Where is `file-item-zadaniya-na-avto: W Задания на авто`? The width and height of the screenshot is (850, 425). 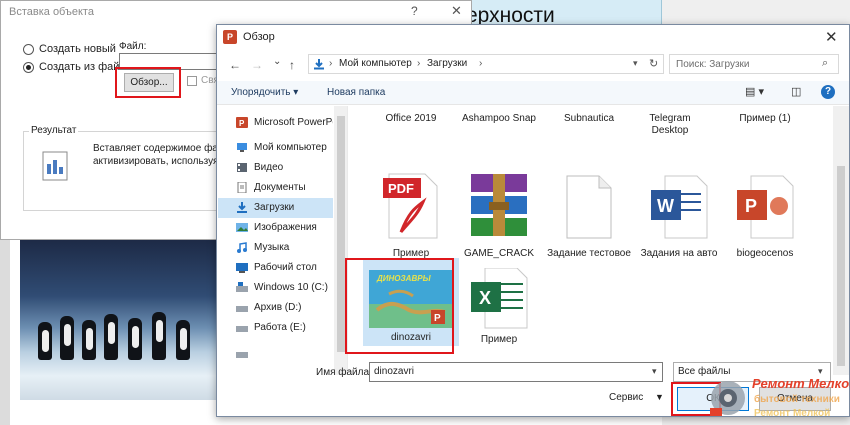
file-item-zadaniya-na-avto: W Задания на авто is located at coordinates (679, 217).